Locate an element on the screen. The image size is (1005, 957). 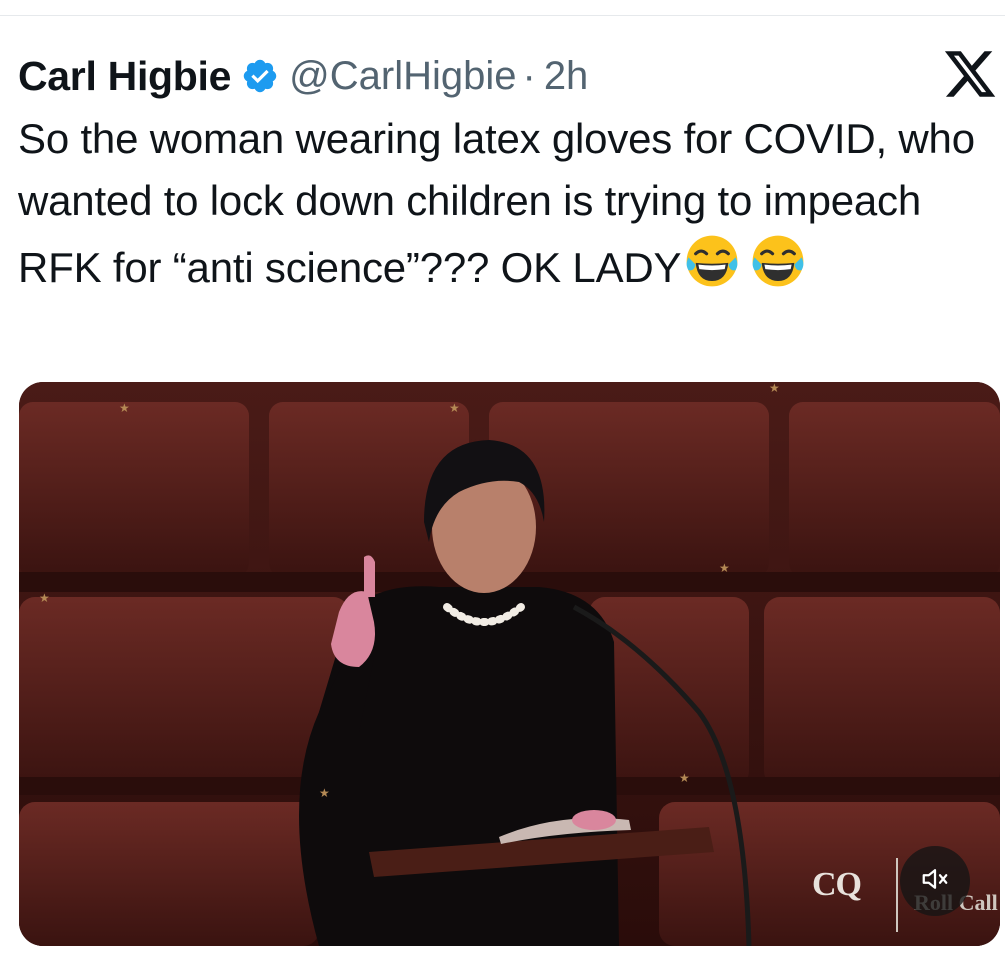
volume-muted-icon is located at coordinates (935, 881).